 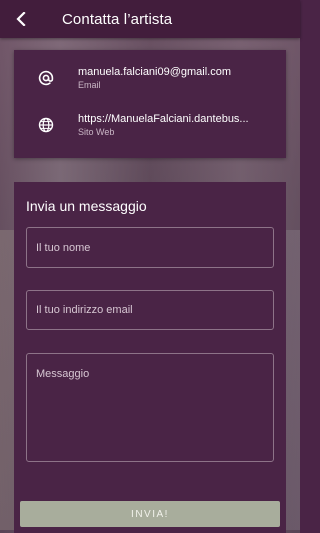 I want to click on back-arrow-icon, so click(x=21, y=19).